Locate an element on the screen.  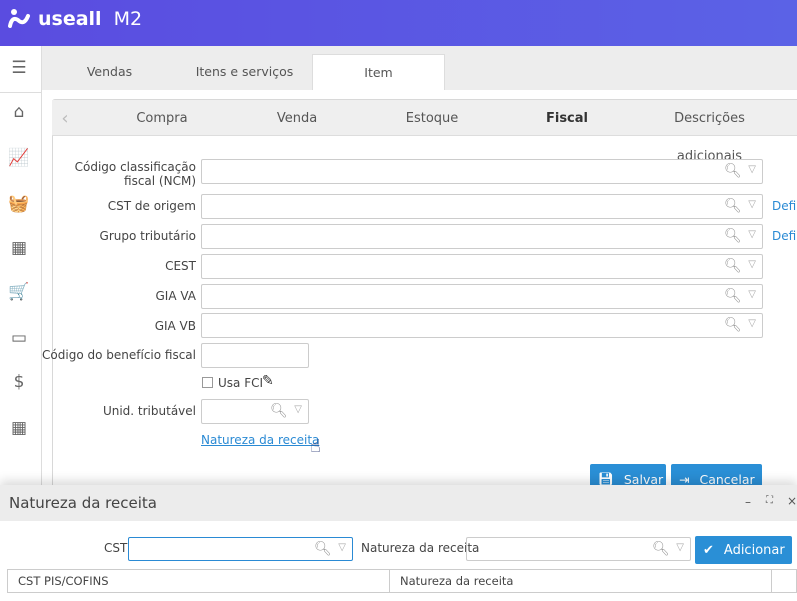
tab-item: Item is located at coordinates (378, 72).